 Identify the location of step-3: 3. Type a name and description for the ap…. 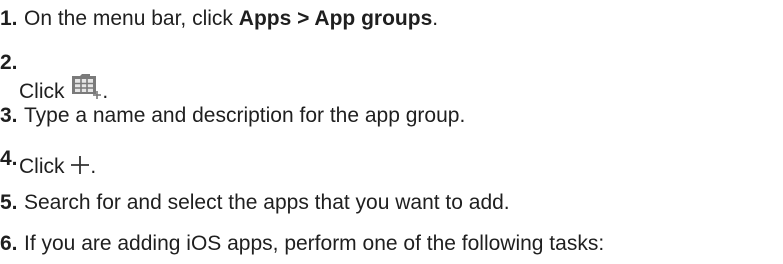
(232, 116).